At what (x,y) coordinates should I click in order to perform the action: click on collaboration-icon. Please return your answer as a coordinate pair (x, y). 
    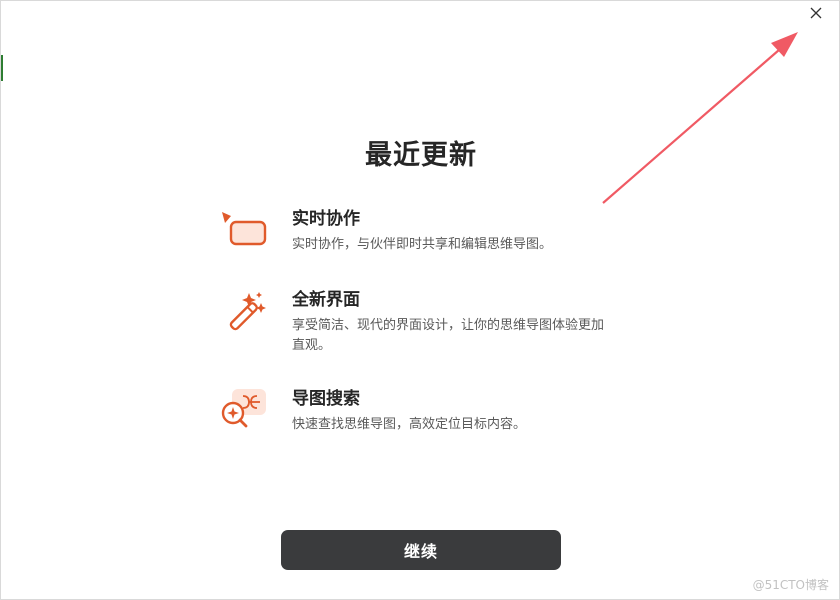
    Looking at the image, I should click on (244, 229).